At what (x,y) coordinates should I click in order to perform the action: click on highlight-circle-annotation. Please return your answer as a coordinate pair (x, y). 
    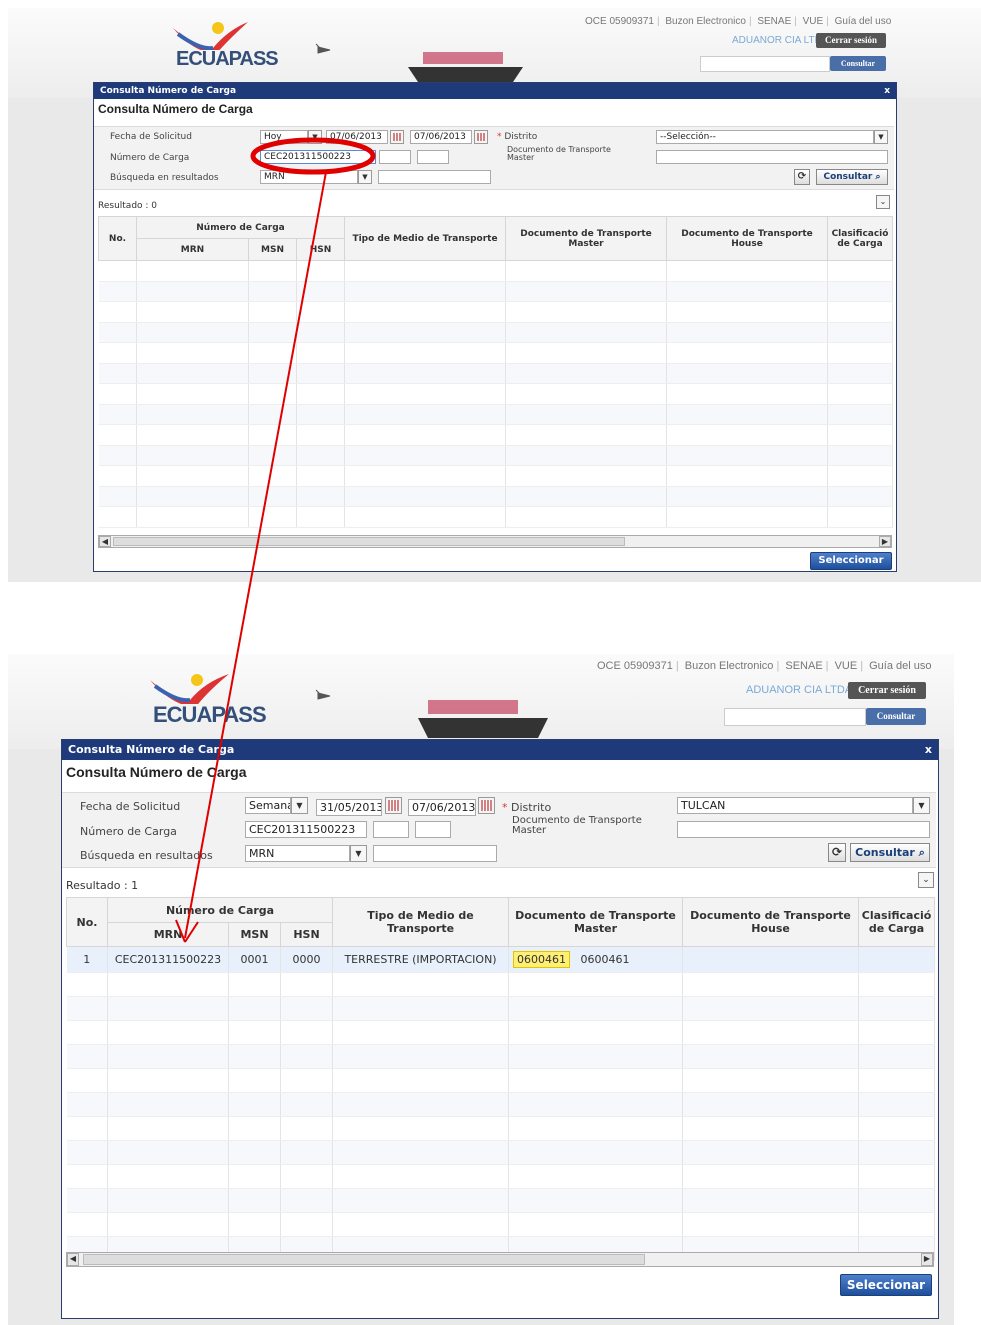
    Looking at the image, I should click on (313, 156).